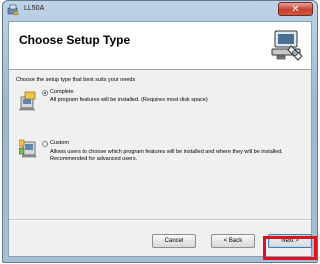  I want to click on custom-radio, so click(45, 144).